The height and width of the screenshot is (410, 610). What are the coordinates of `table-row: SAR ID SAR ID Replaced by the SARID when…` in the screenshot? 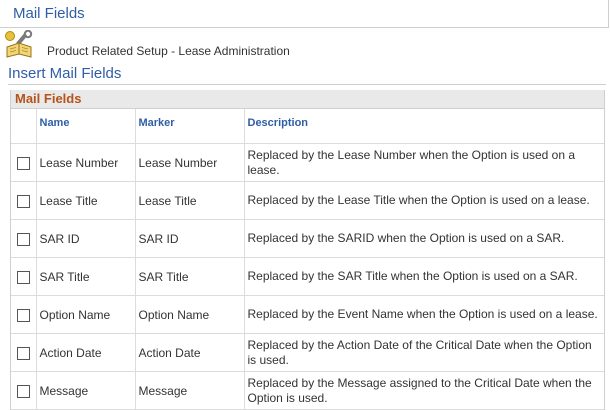 It's located at (307, 238).